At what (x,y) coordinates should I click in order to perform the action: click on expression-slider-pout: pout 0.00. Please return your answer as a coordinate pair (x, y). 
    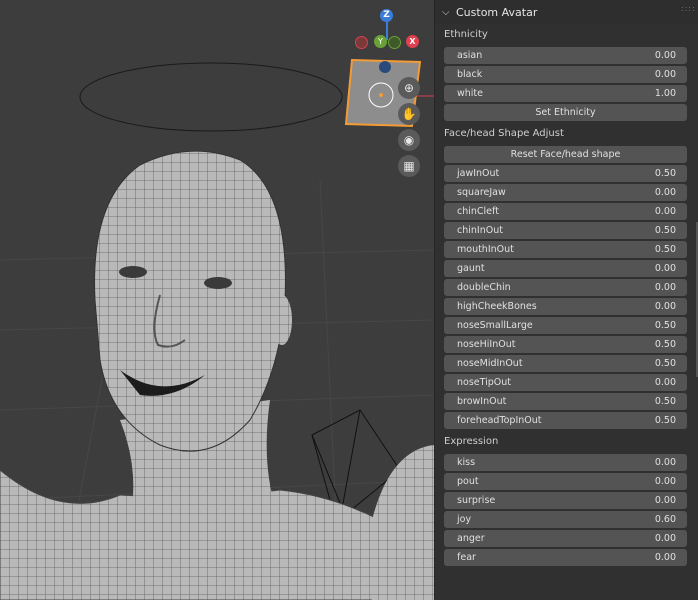
    Looking at the image, I should click on (565, 481).